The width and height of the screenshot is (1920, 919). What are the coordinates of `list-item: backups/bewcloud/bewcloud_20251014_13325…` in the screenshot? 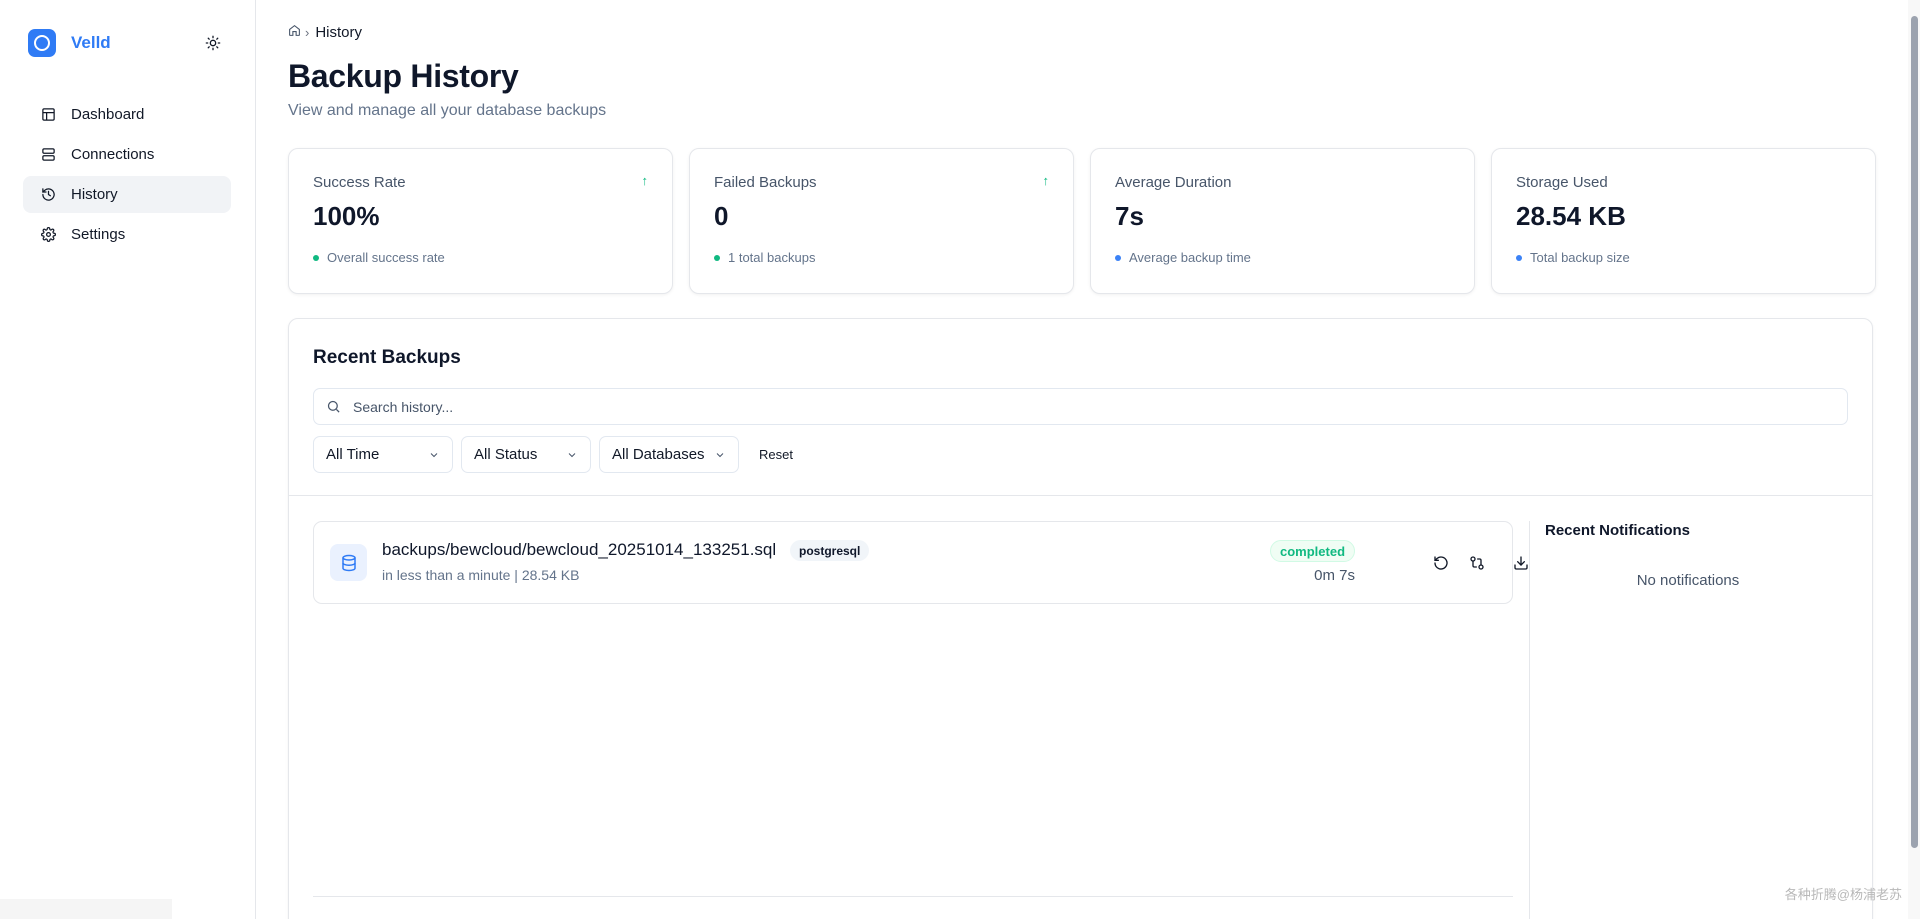 It's located at (920, 562).